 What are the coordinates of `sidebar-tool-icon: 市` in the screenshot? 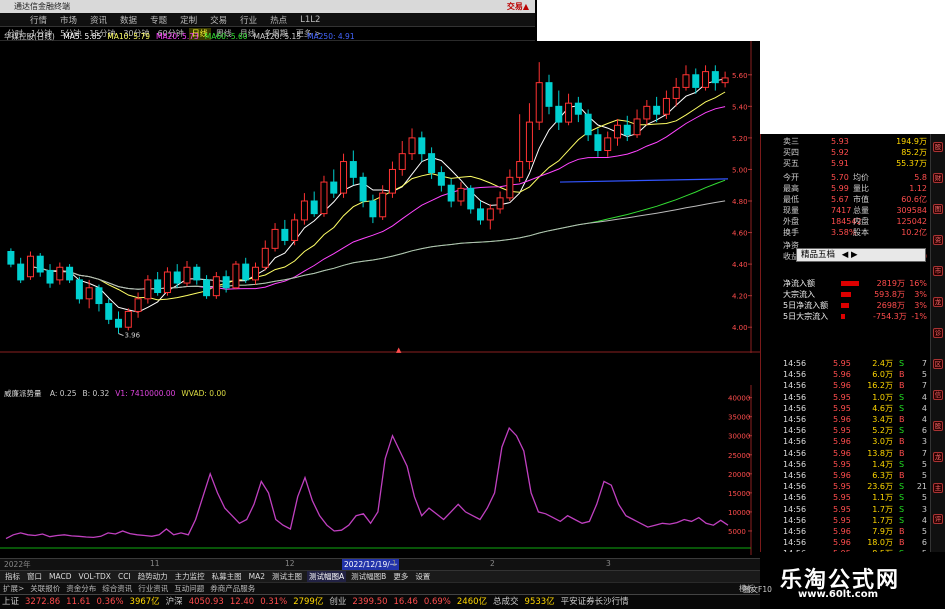 It's located at (938, 271).